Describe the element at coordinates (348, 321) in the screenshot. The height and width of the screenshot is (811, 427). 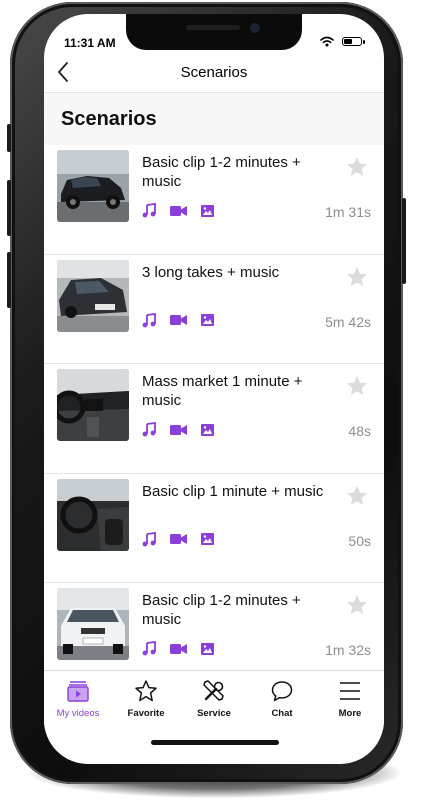
I see `scenario-duration: 5m 42s` at that location.